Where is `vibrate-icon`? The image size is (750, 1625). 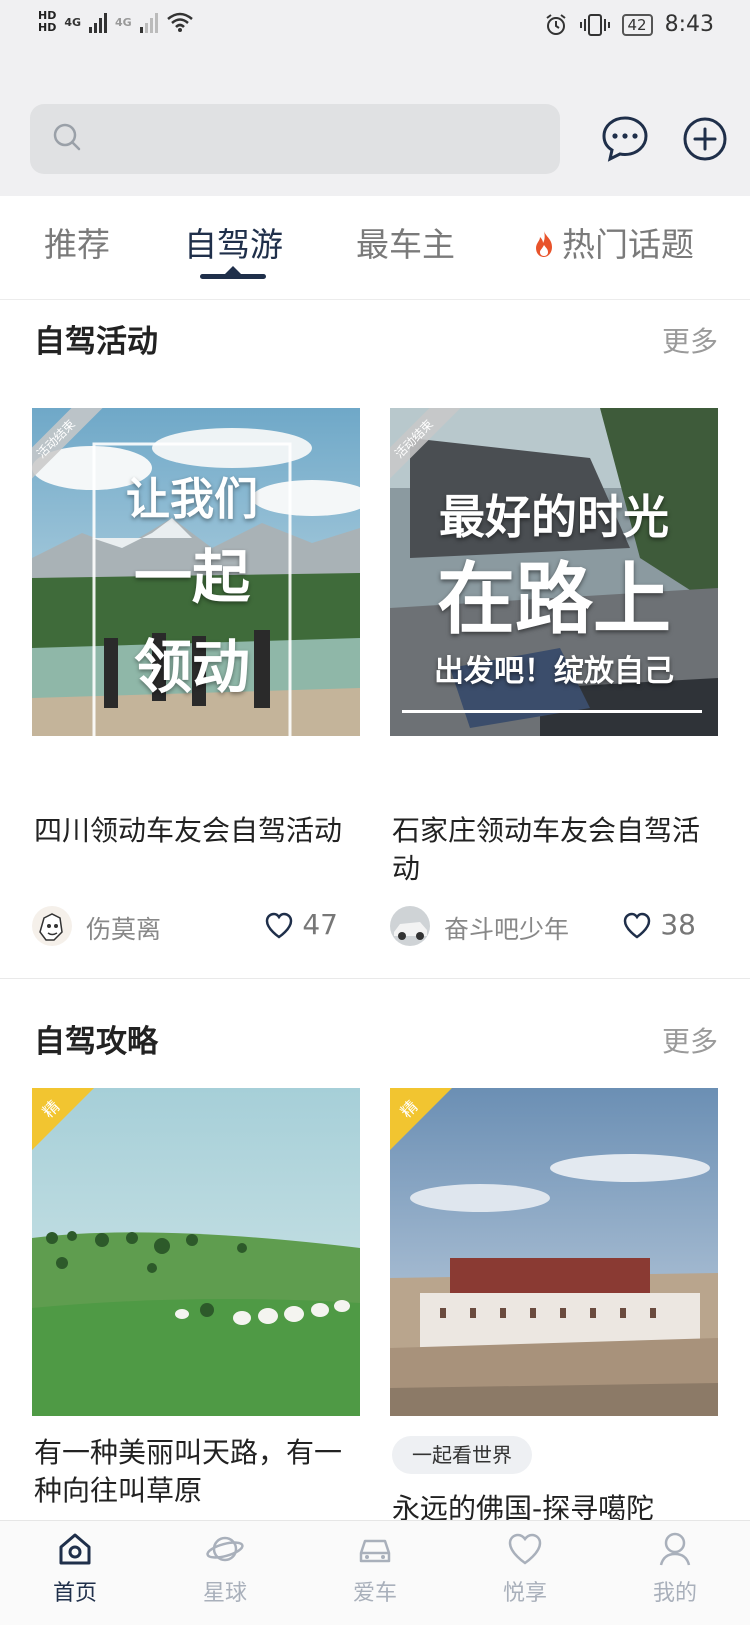
vibrate-icon is located at coordinates (594, 24).